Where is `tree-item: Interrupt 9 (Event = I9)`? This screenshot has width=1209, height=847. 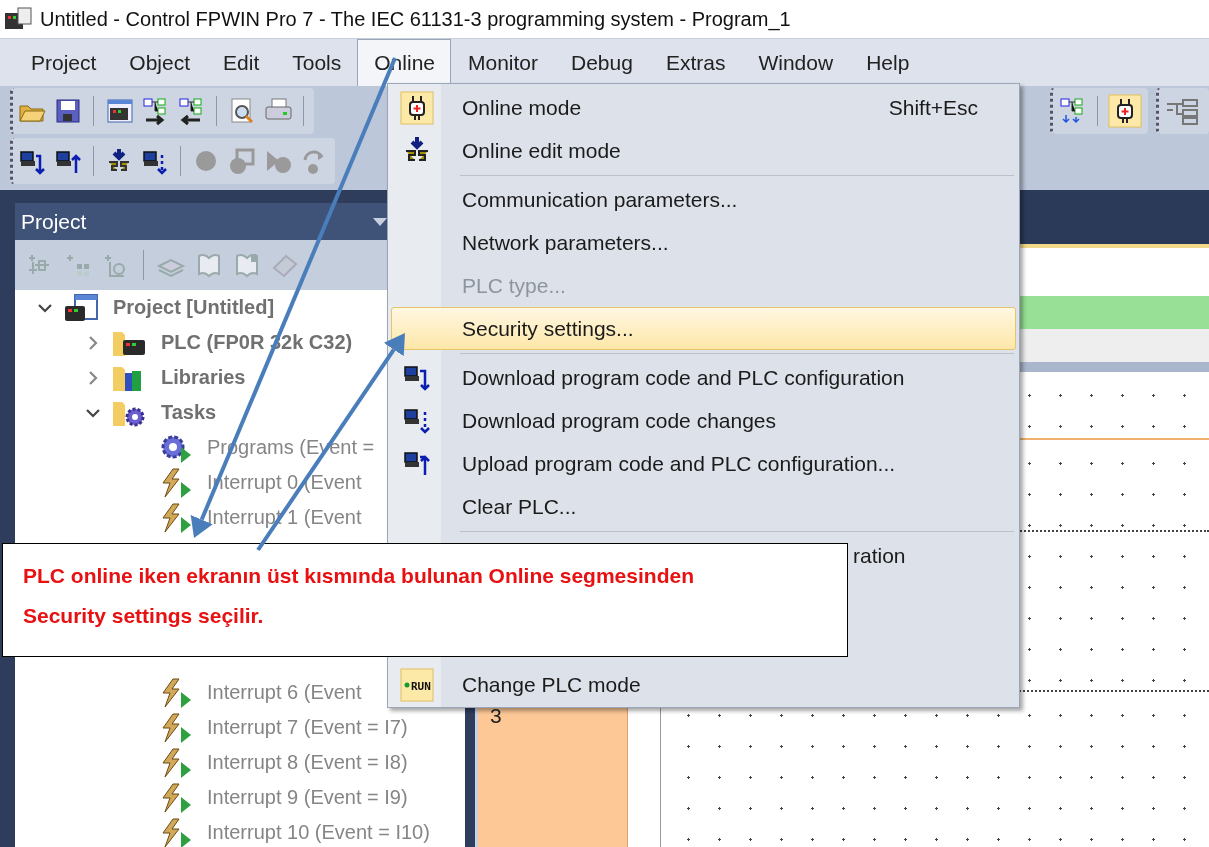
tree-item: Interrupt 9 (Event = I9) is located at coordinates (307, 797).